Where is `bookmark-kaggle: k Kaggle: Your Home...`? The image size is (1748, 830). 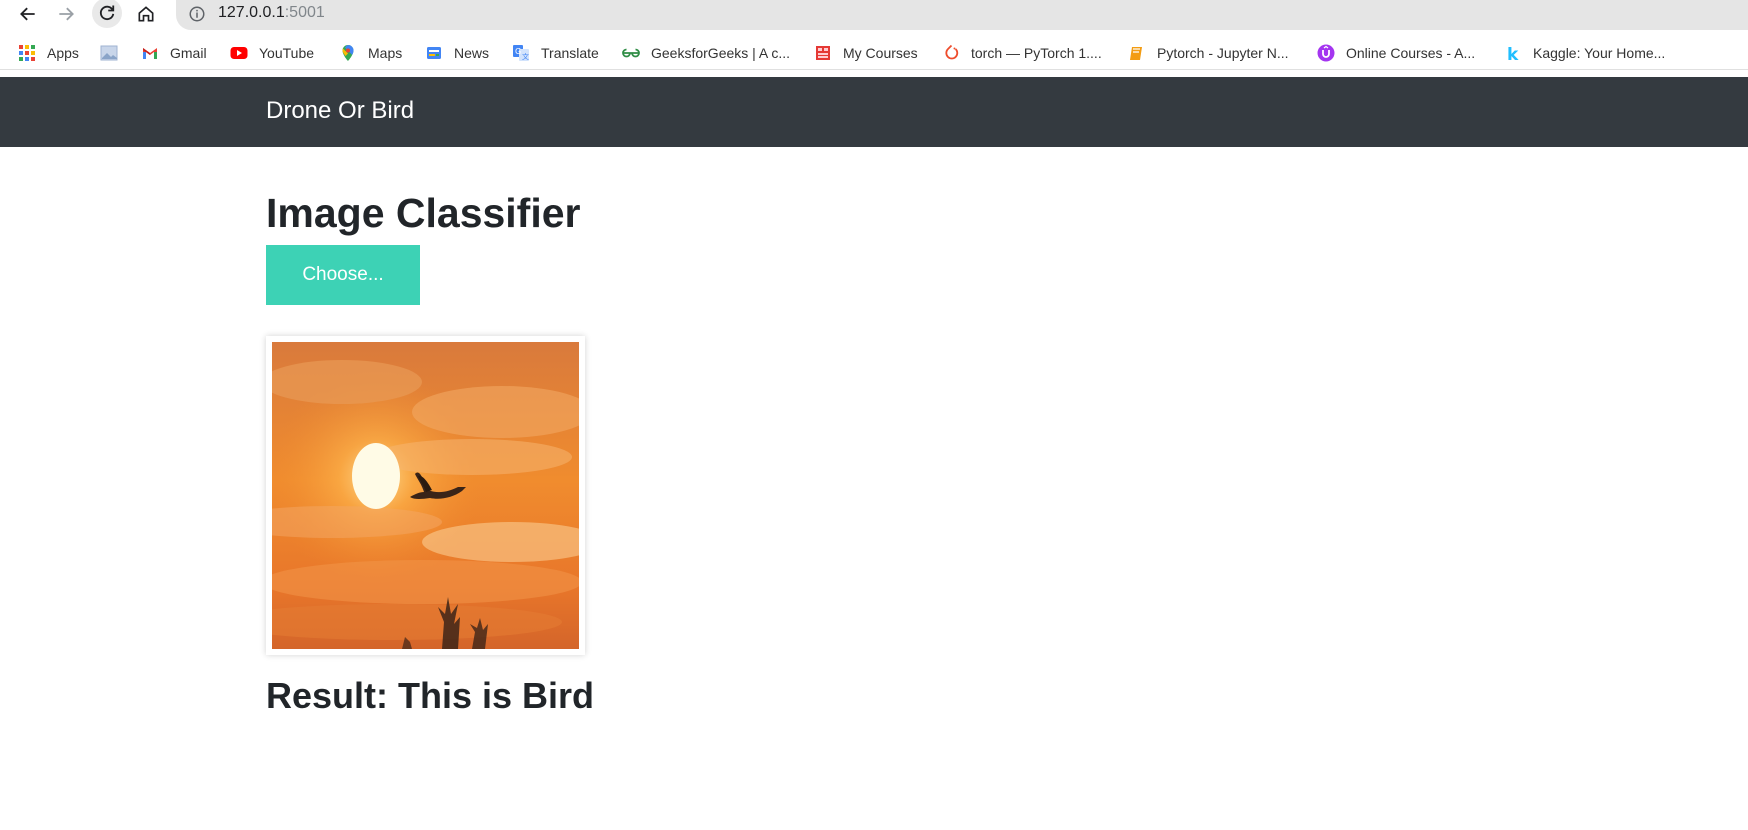 bookmark-kaggle: k Kaggle: Your Home... is located at coordinates (1584, 53).